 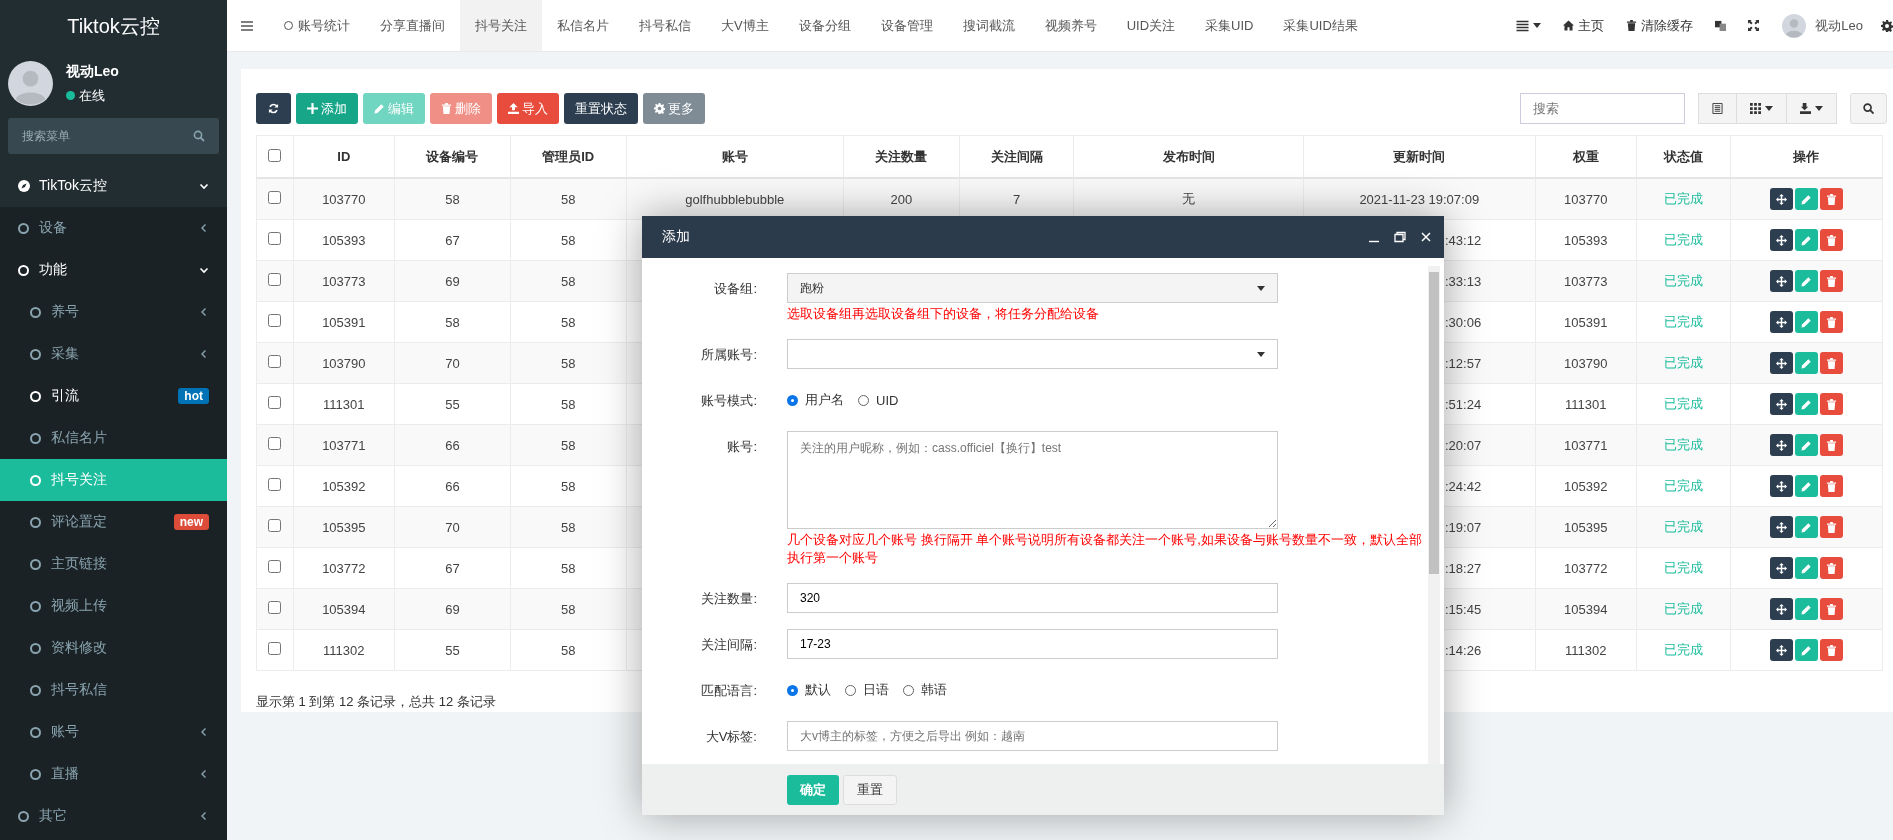 I want to click on move-icon, so click(x=1781, y=609).